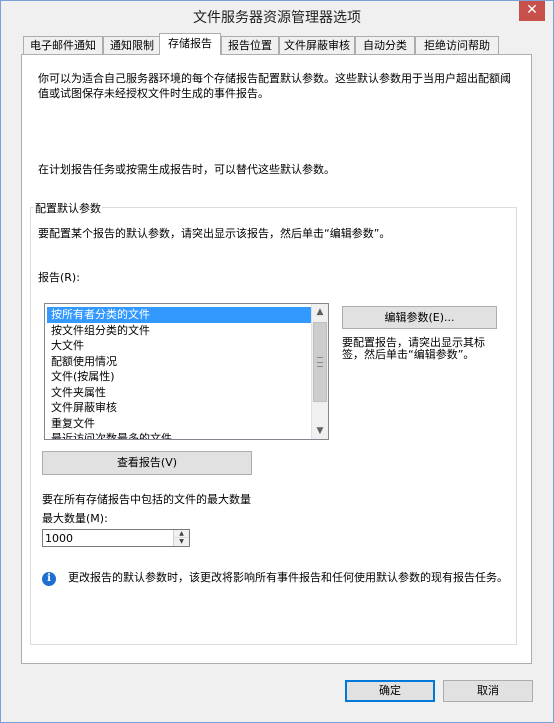  What do you see at coordinates (132, 45) in the screenshot?
I see `tab-notification-limits: 通知限制` at bounding box center [132, 45].